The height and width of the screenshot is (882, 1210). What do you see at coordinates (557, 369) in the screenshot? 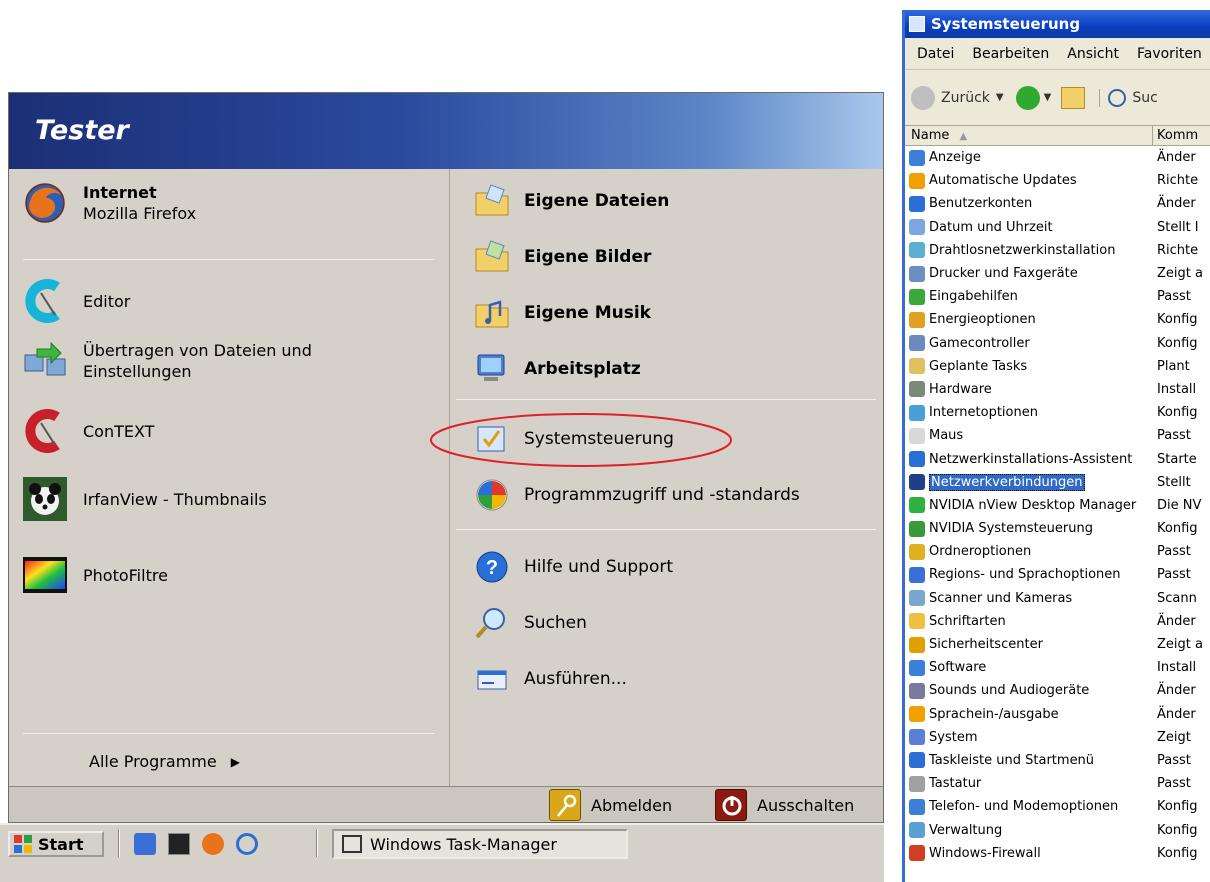
I see `place-arbeitsplatz: Arbeitsplatz` at bounding box center [557, 369].